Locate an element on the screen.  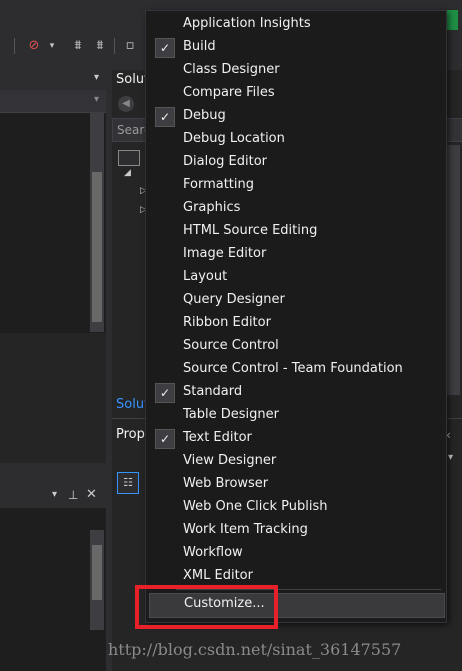
debug-breakpoints-icon: ⊘ is located at coordinates (34, 46).